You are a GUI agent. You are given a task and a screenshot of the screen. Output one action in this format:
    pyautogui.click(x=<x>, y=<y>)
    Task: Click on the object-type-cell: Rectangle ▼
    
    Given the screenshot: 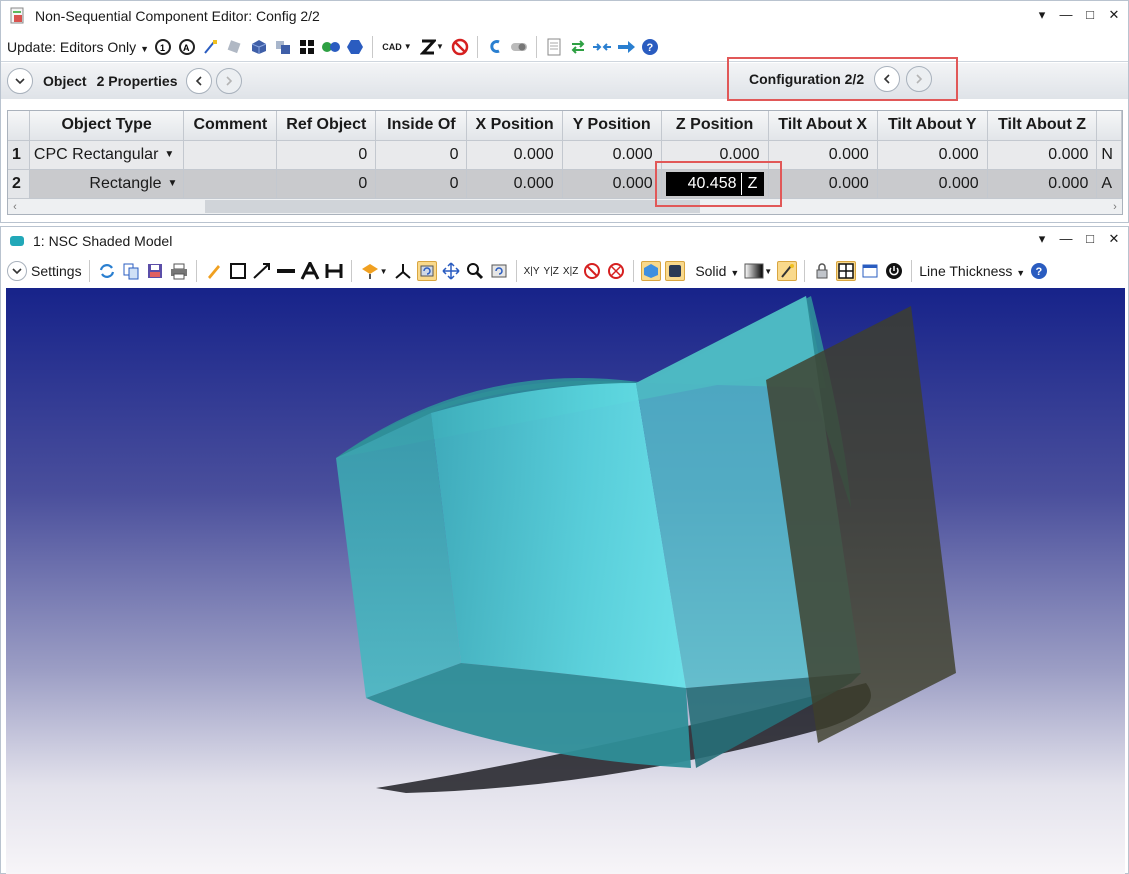 What is the action you would take?
    pyautogui.click(x=107, y=184)
    